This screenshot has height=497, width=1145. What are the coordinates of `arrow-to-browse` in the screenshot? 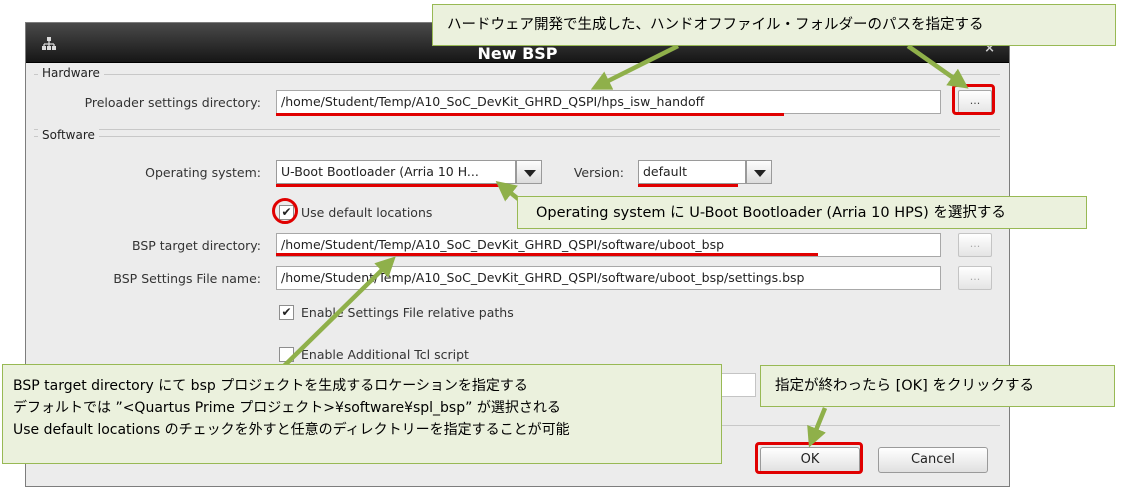 It's located at (937, 66).